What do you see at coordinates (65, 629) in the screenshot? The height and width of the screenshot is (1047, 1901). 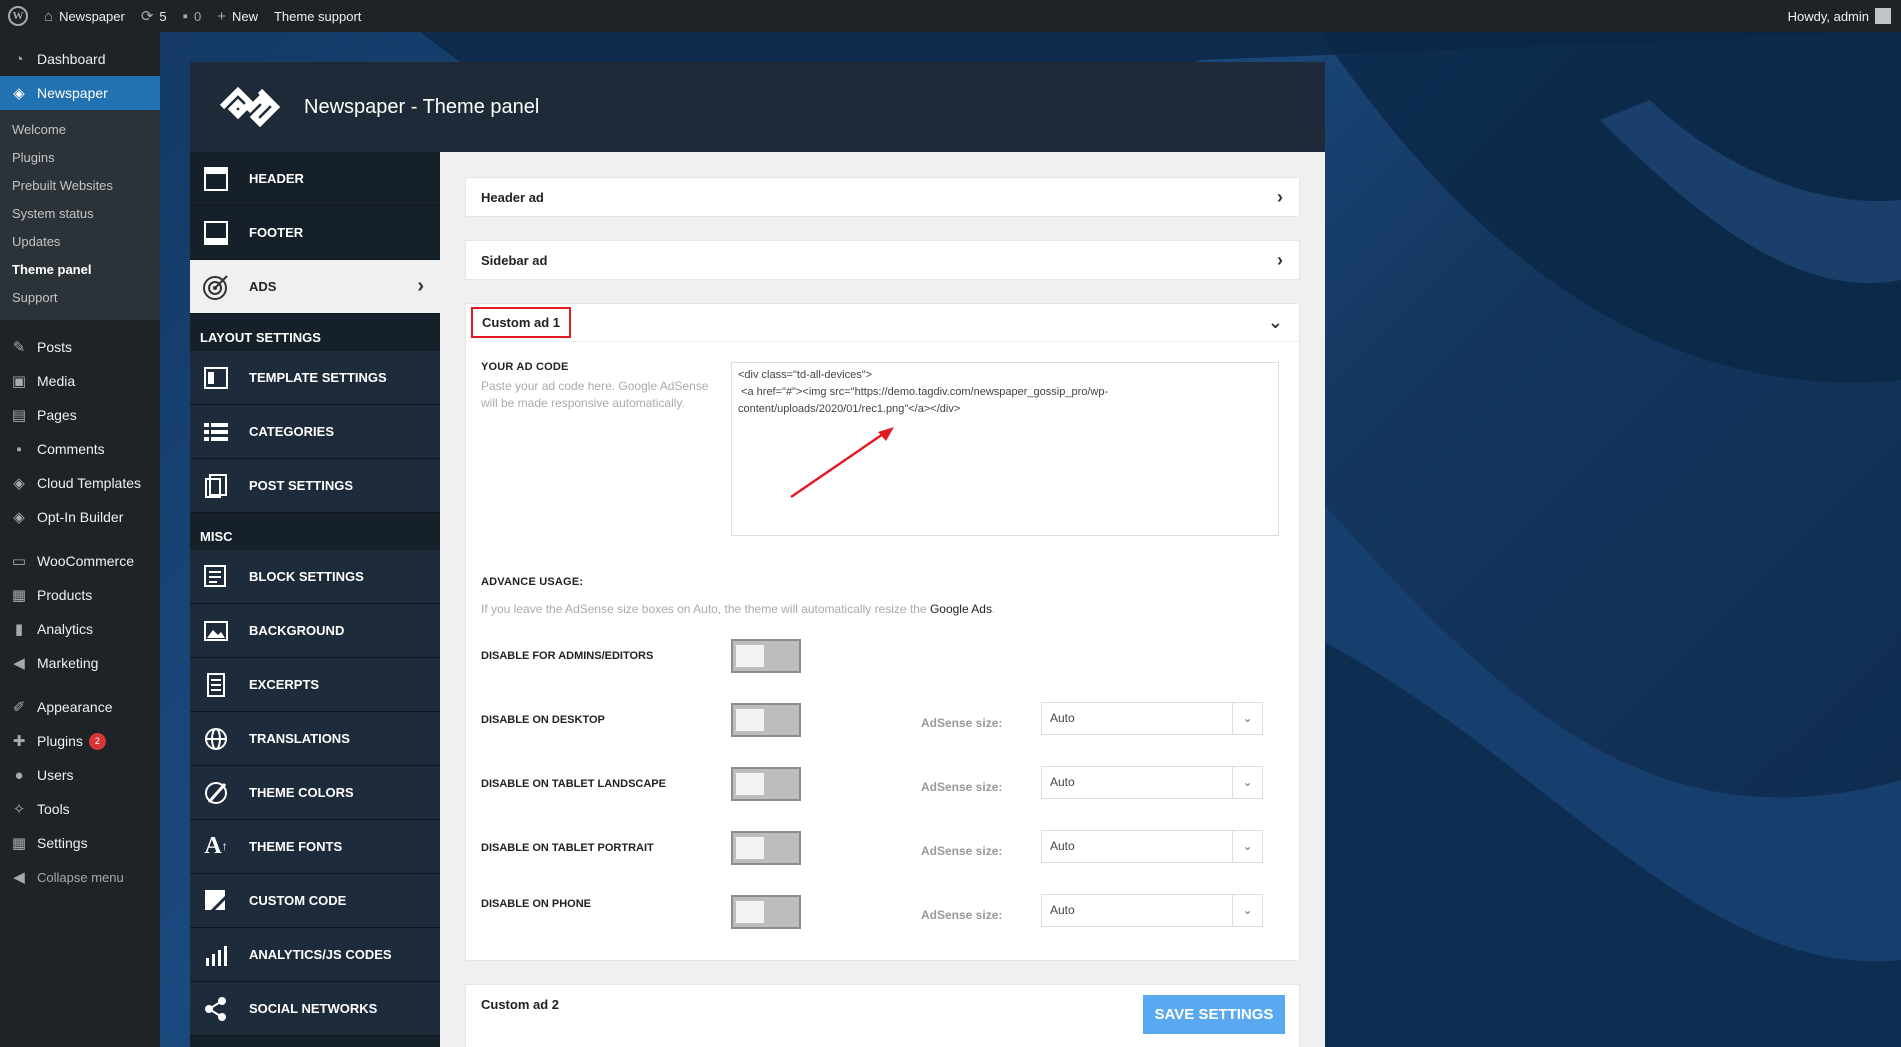 I see `menu-label: Analytics` at bounding box center [65, 629].